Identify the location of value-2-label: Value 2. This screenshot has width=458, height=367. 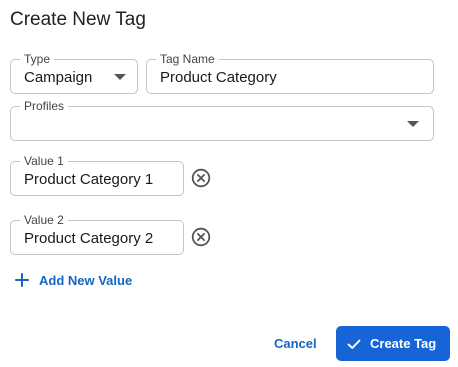
(44, 220).